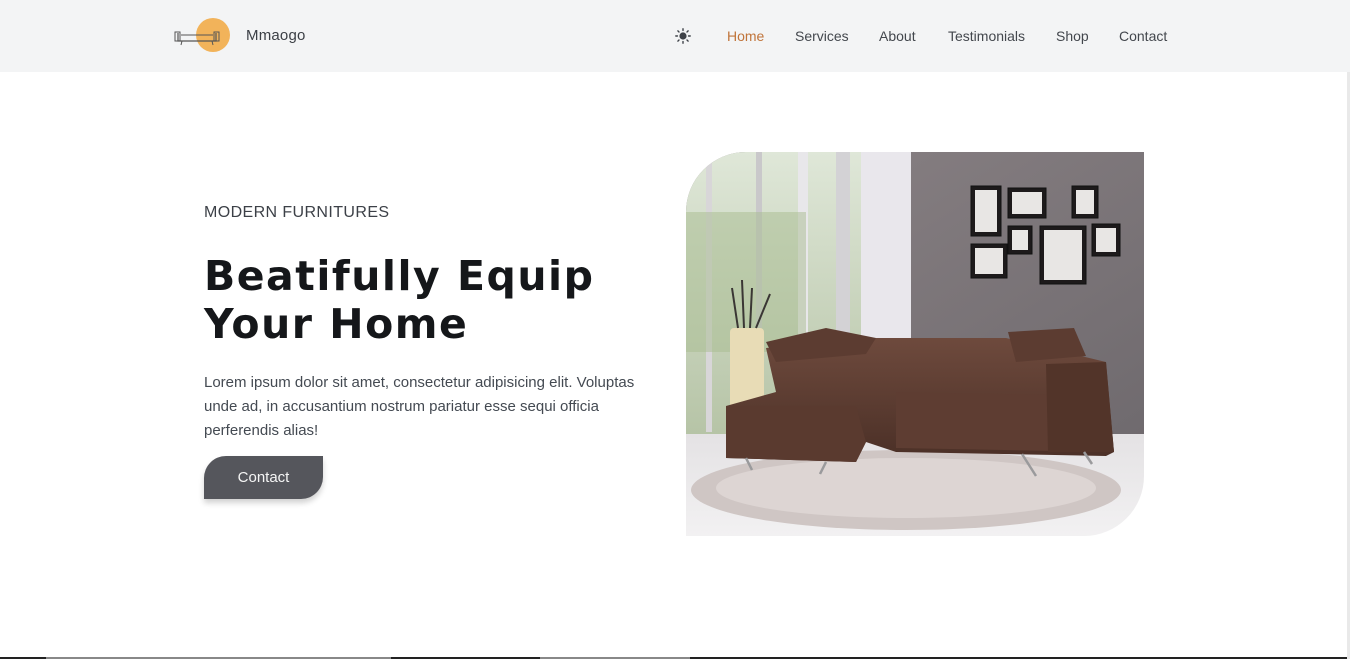  Describe the element at coordinates (237, 35) in the screenshot. I see `logo: Mmaogo` at that location.